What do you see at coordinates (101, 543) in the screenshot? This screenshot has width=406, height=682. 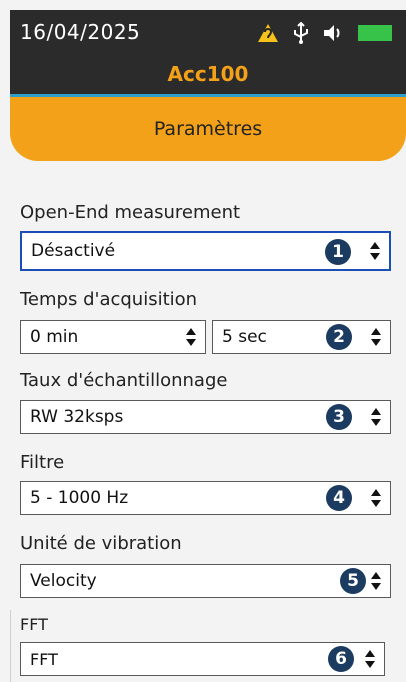 I see `vib-unit-label: Unité de vibration` at bounding box center [101, 543].